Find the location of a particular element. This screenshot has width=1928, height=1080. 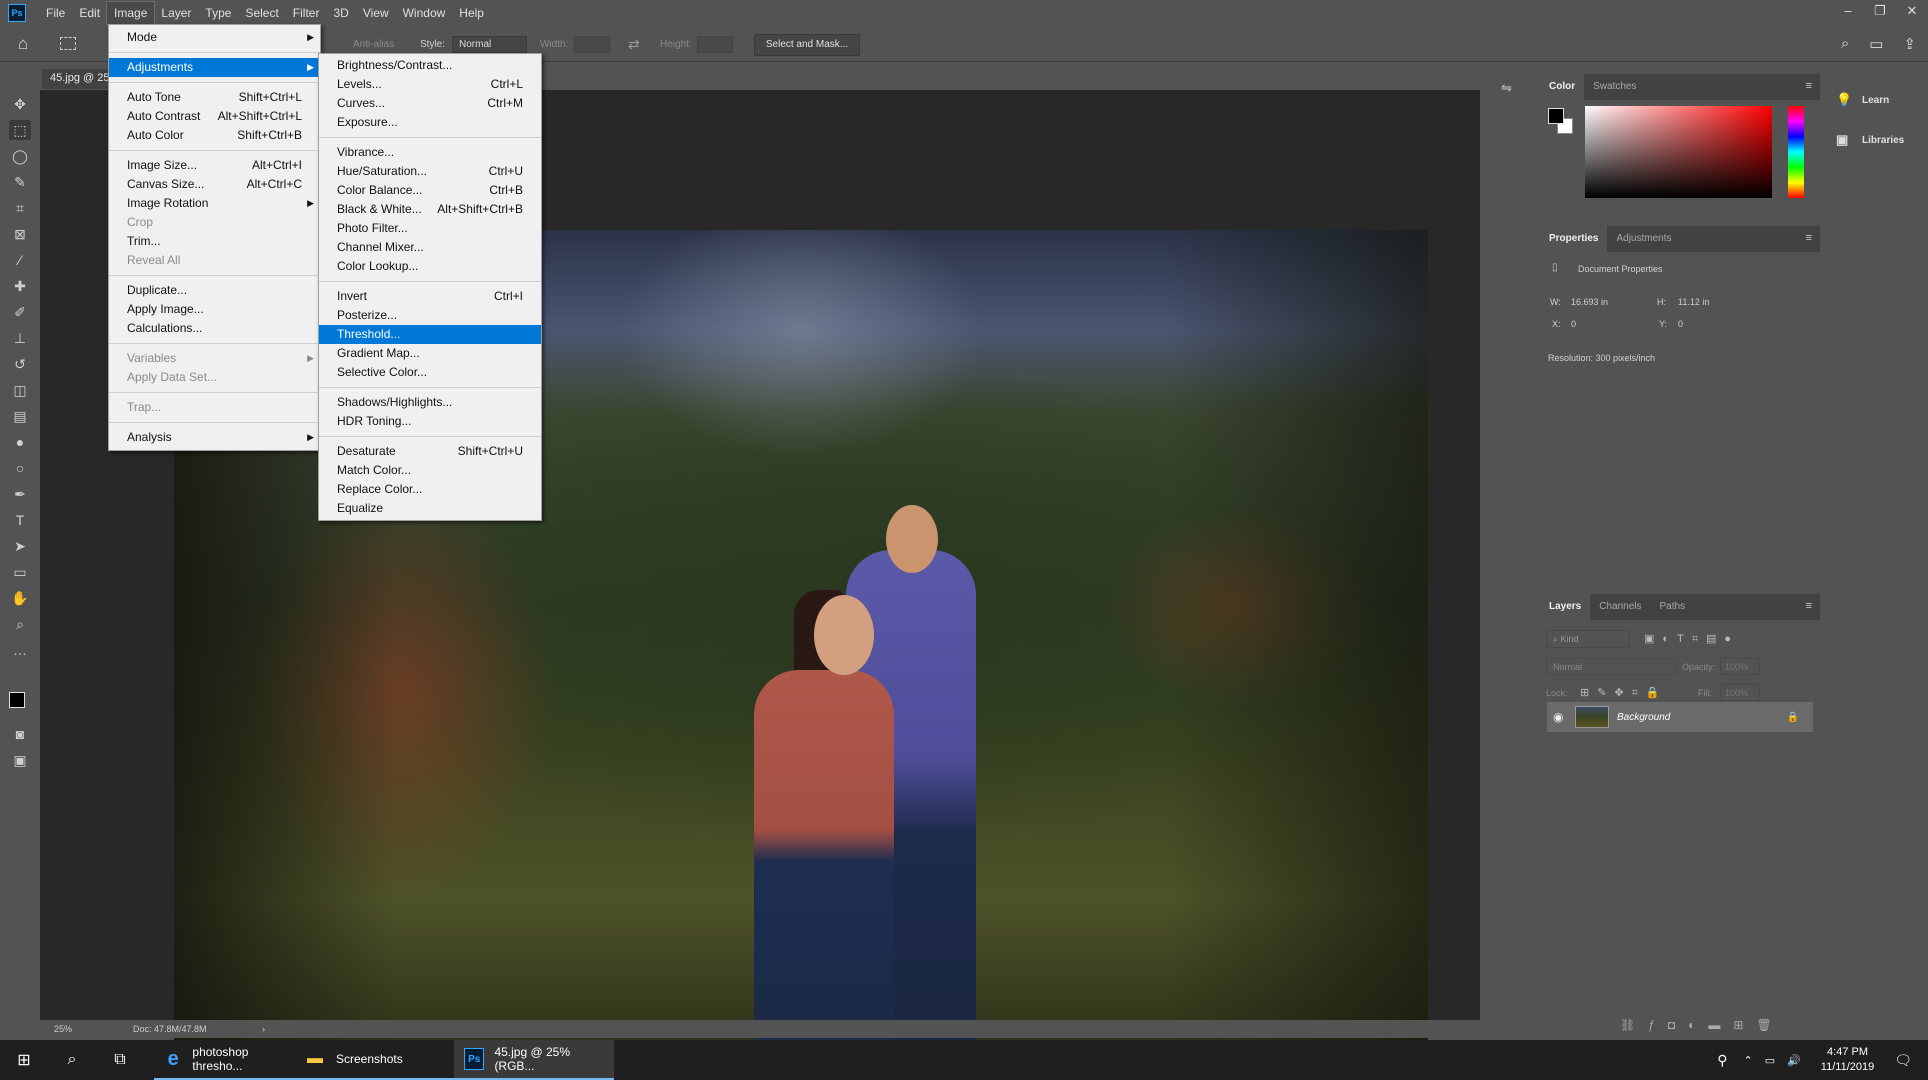

menu-item-analysis: Analysis ▶ is located at coordinates (214, 437).